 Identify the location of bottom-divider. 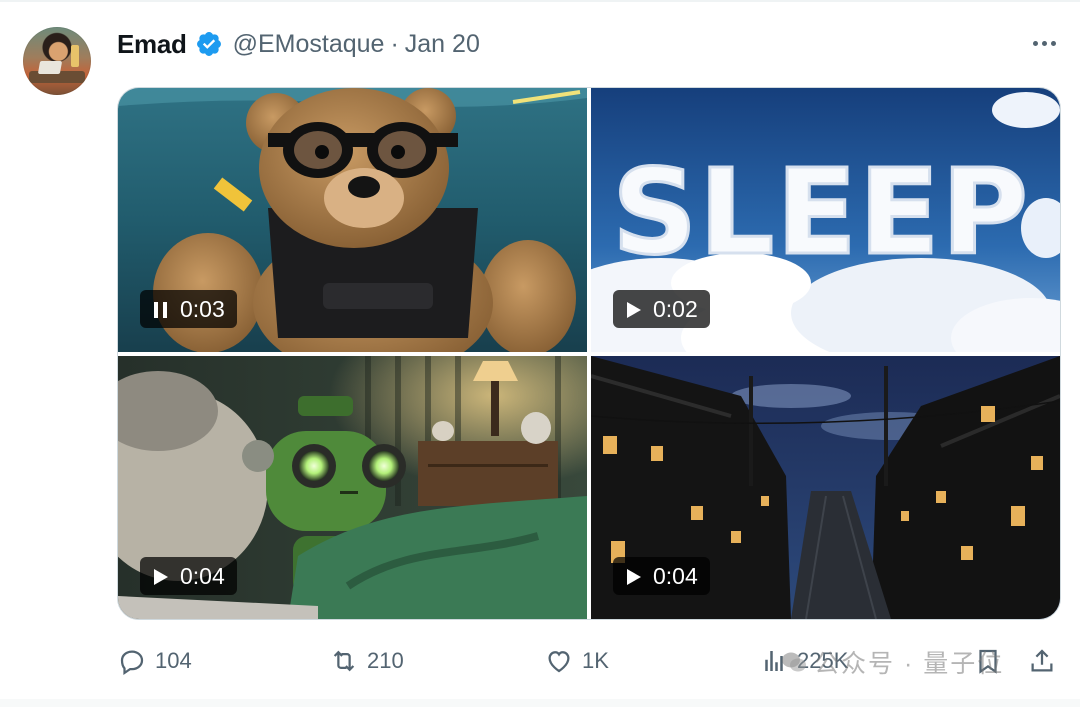
(540, 703).